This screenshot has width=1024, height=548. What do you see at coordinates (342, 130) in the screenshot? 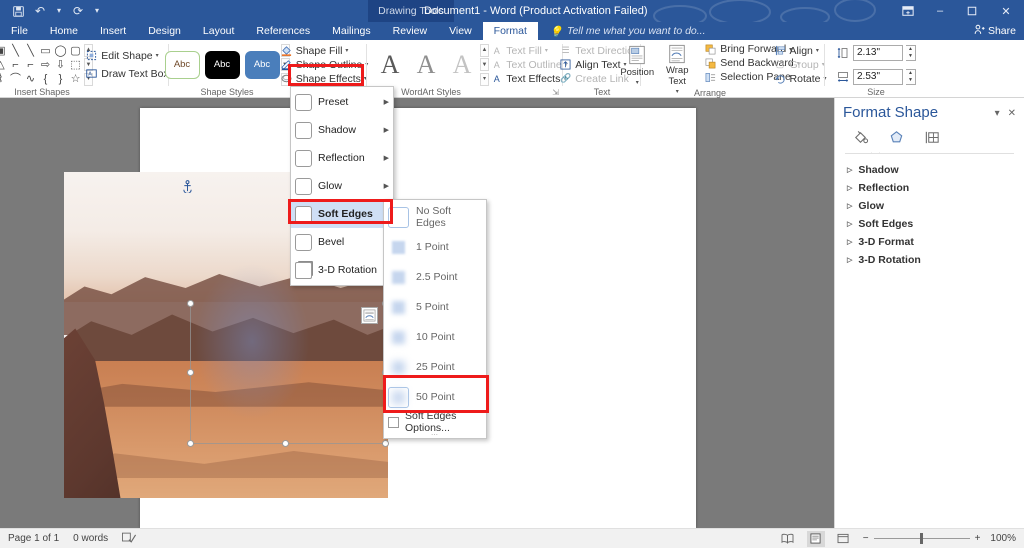
I see `menu-item-shadow: Shadow ▶` at bounding box center [342, 130].